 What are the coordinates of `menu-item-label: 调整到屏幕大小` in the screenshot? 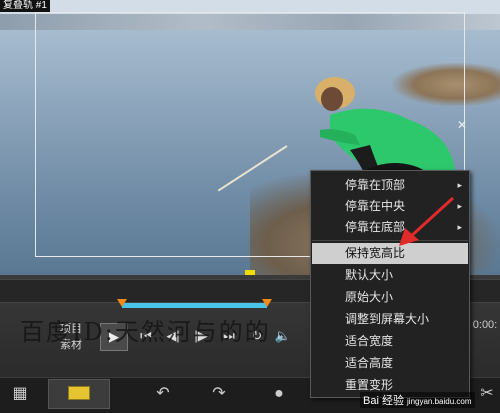 It's located at (387, 319).